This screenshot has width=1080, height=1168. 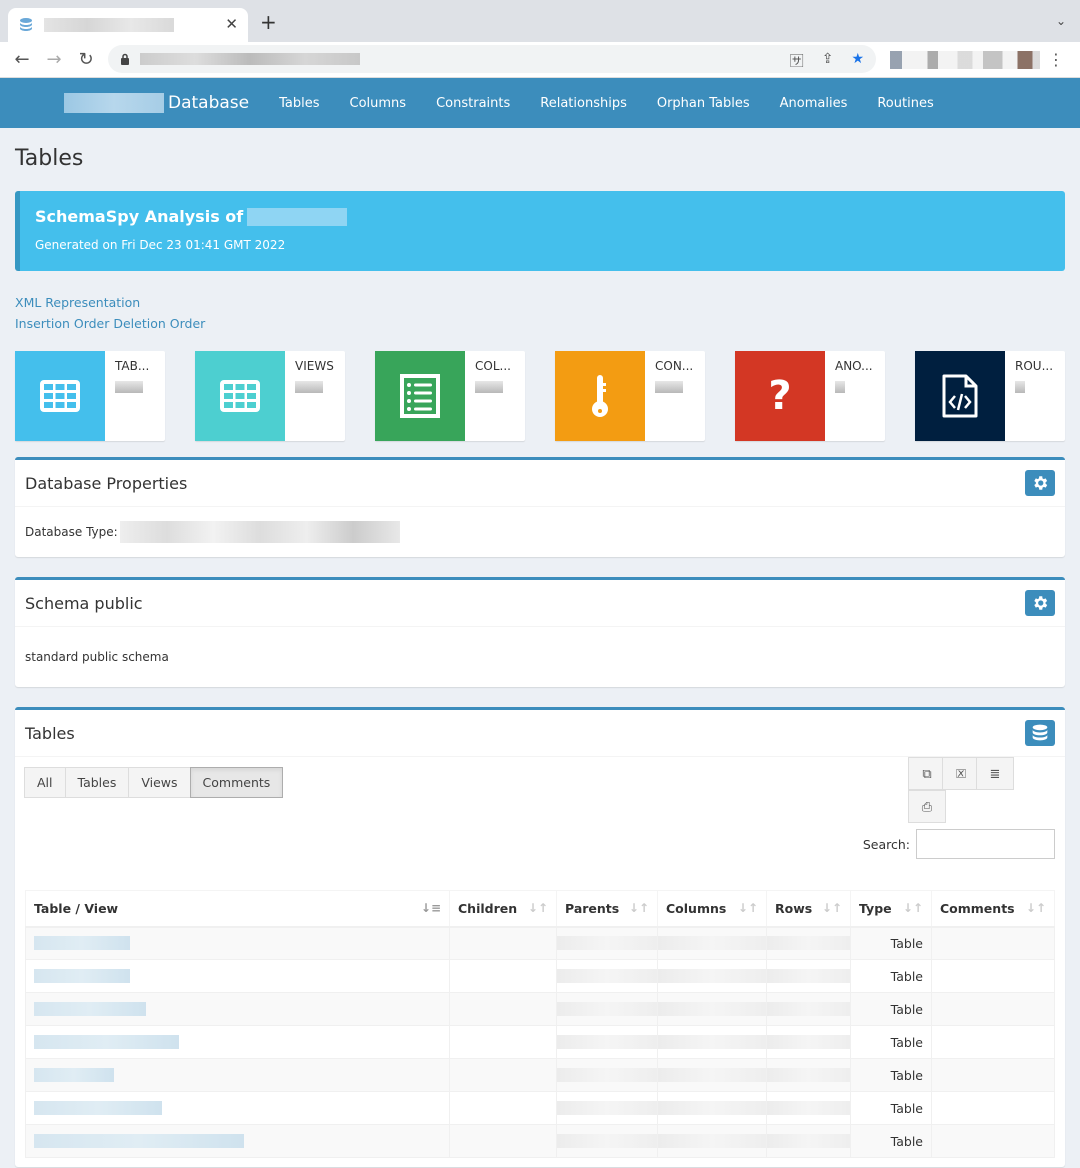 I want to click on forward-icon: →, so click(x=54, y=59).